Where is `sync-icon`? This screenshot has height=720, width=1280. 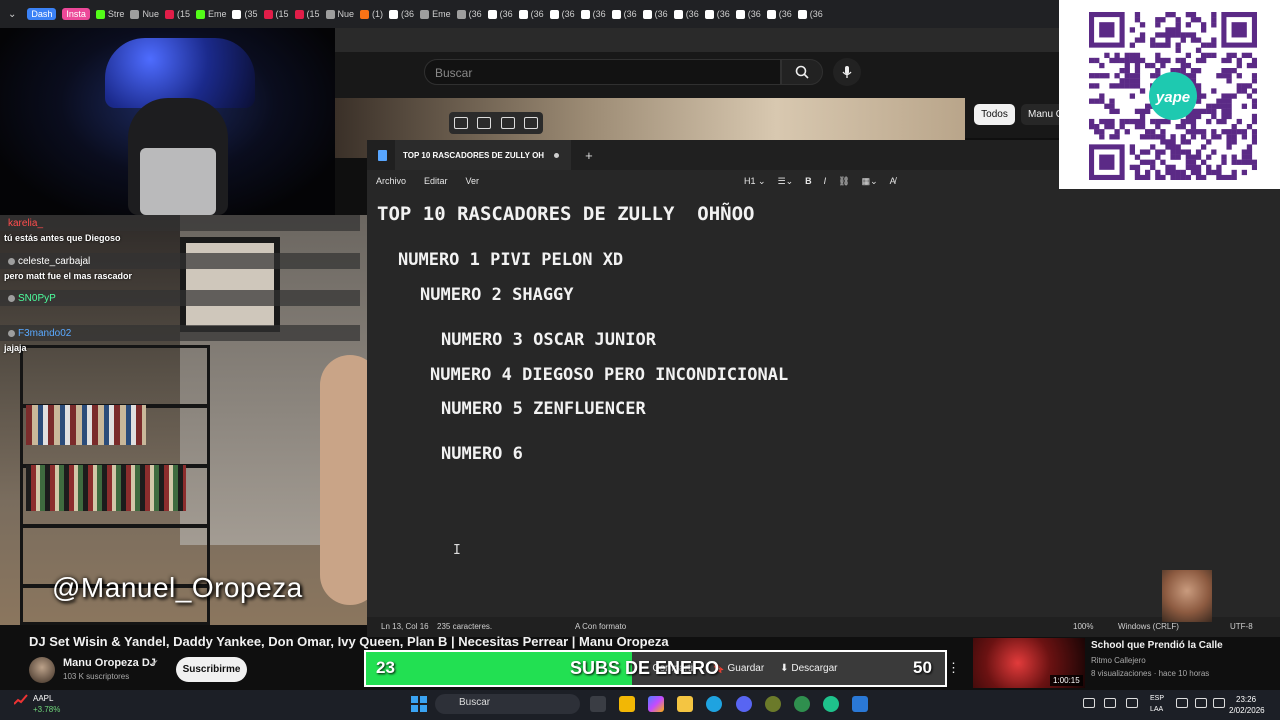
sync-icon is located at coordinates (1089, 703).